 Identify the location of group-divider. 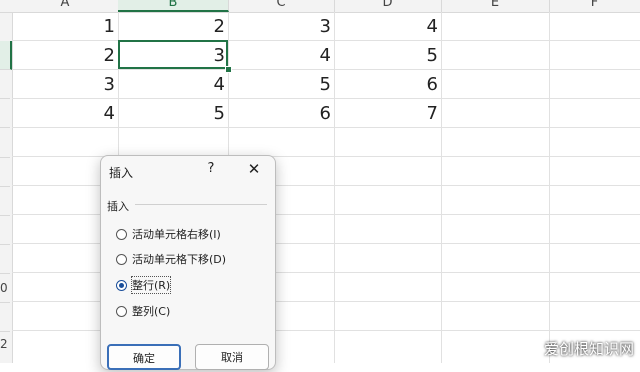
(201, 204).